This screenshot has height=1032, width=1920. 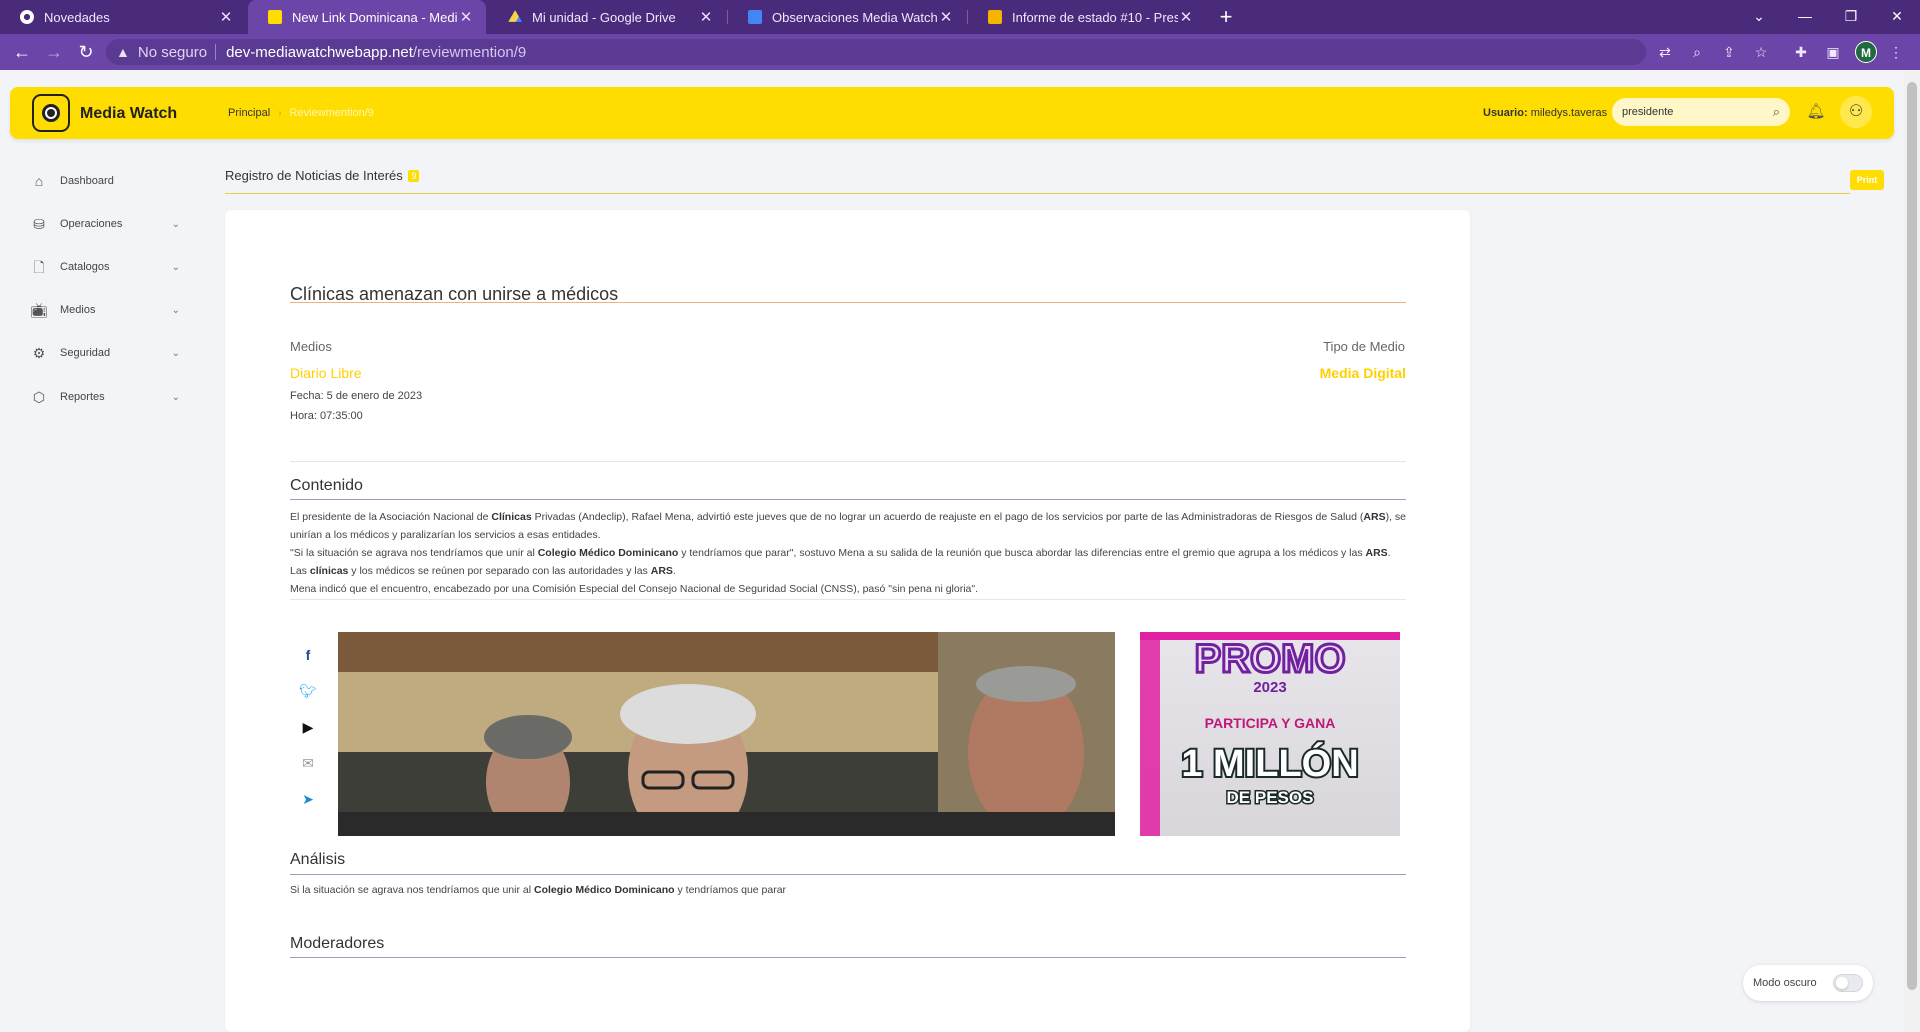 What do you see at coordinates (39, 267) in the screenshot?
I see `file-plus-icon: 🗋︎` at bounding box center [39, 267].